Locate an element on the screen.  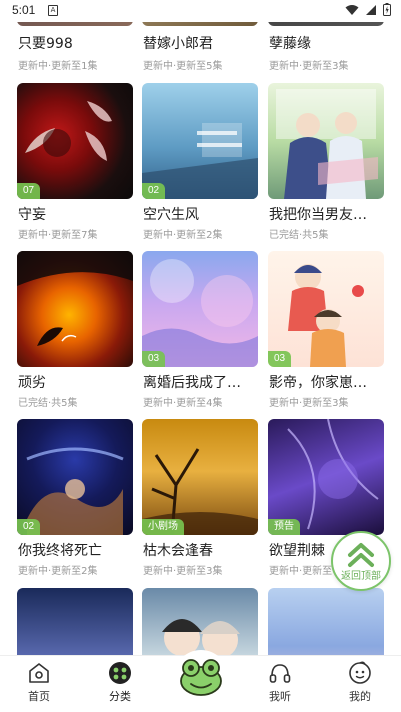
battery-icon is located at coordinates (387, 9).